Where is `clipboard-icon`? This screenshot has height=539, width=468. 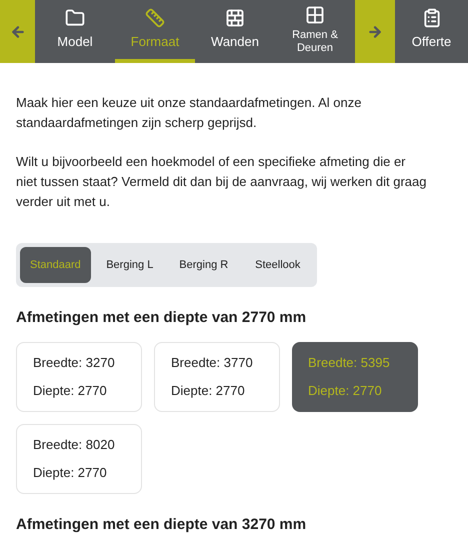
clipboard-icon is located at coordinates (432, 18).